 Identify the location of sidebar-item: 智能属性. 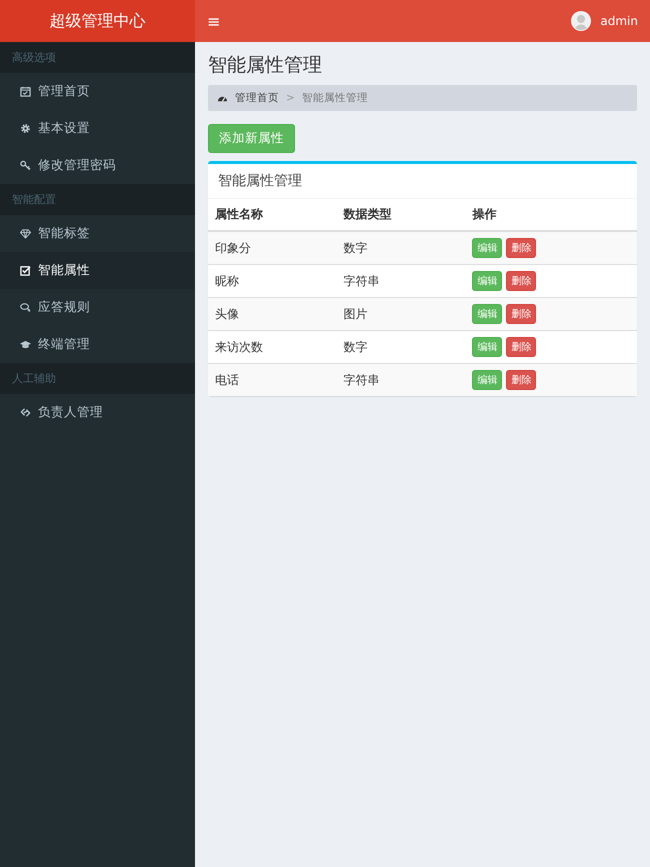
(97, 270).